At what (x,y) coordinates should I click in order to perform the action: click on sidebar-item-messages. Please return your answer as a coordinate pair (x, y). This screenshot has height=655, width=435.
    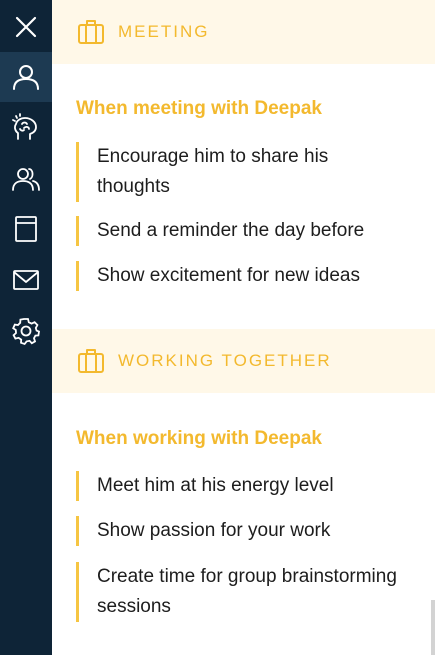
    Looking at the image, I should click on (26, 280).